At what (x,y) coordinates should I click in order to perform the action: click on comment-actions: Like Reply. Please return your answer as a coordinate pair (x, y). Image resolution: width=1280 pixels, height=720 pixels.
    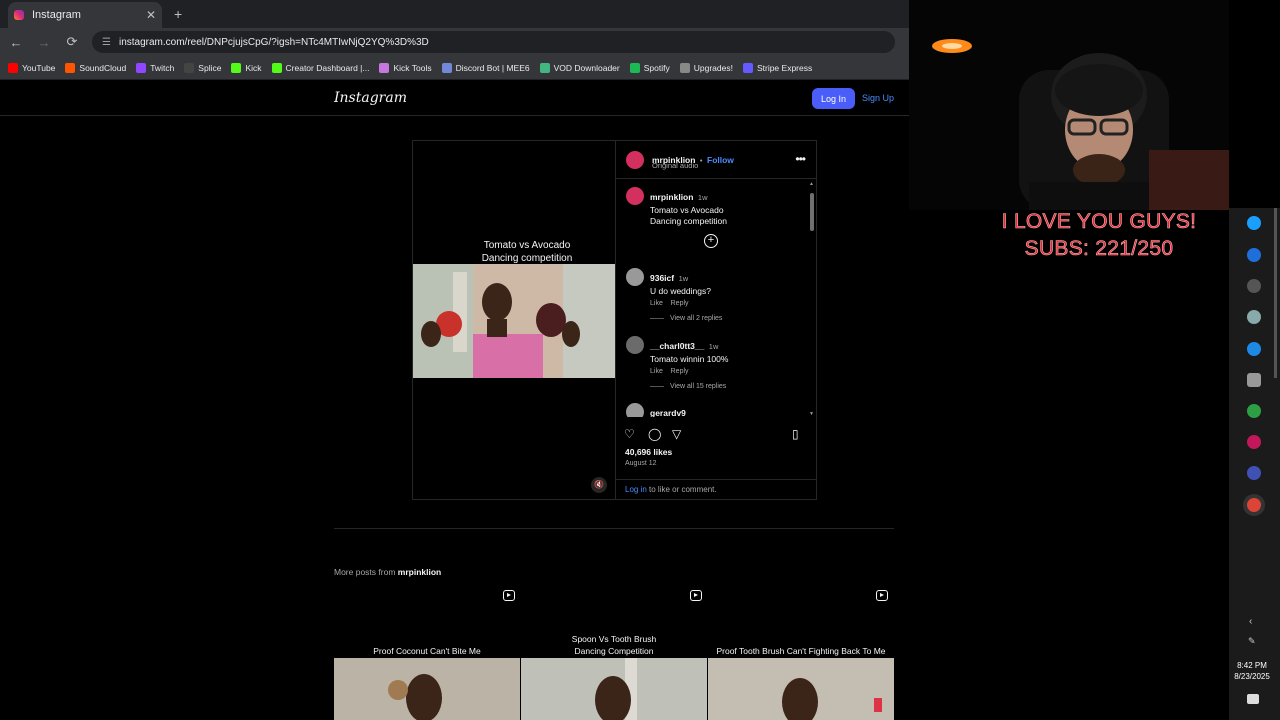
    Looking at the image, I should click on (730, 371).